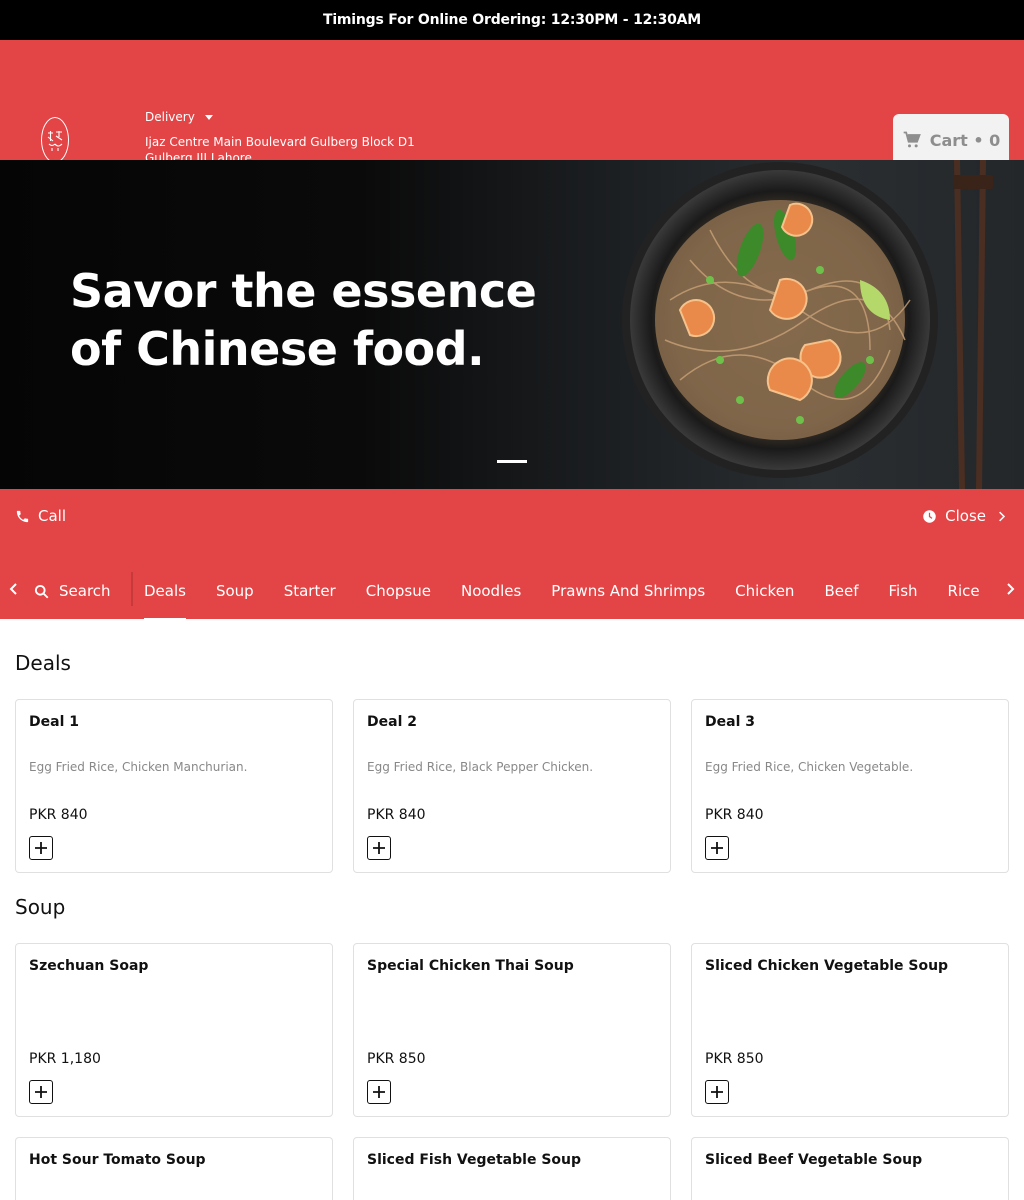 Image resolution: width=1024 pixels, height=1200 pixels. What do you see at coordinates (850, 1030) in the screenshot?
I see `menu-item-card: Sliced Chicken Vegetable Soup PKR 850` at bounding box center [850, 1030].